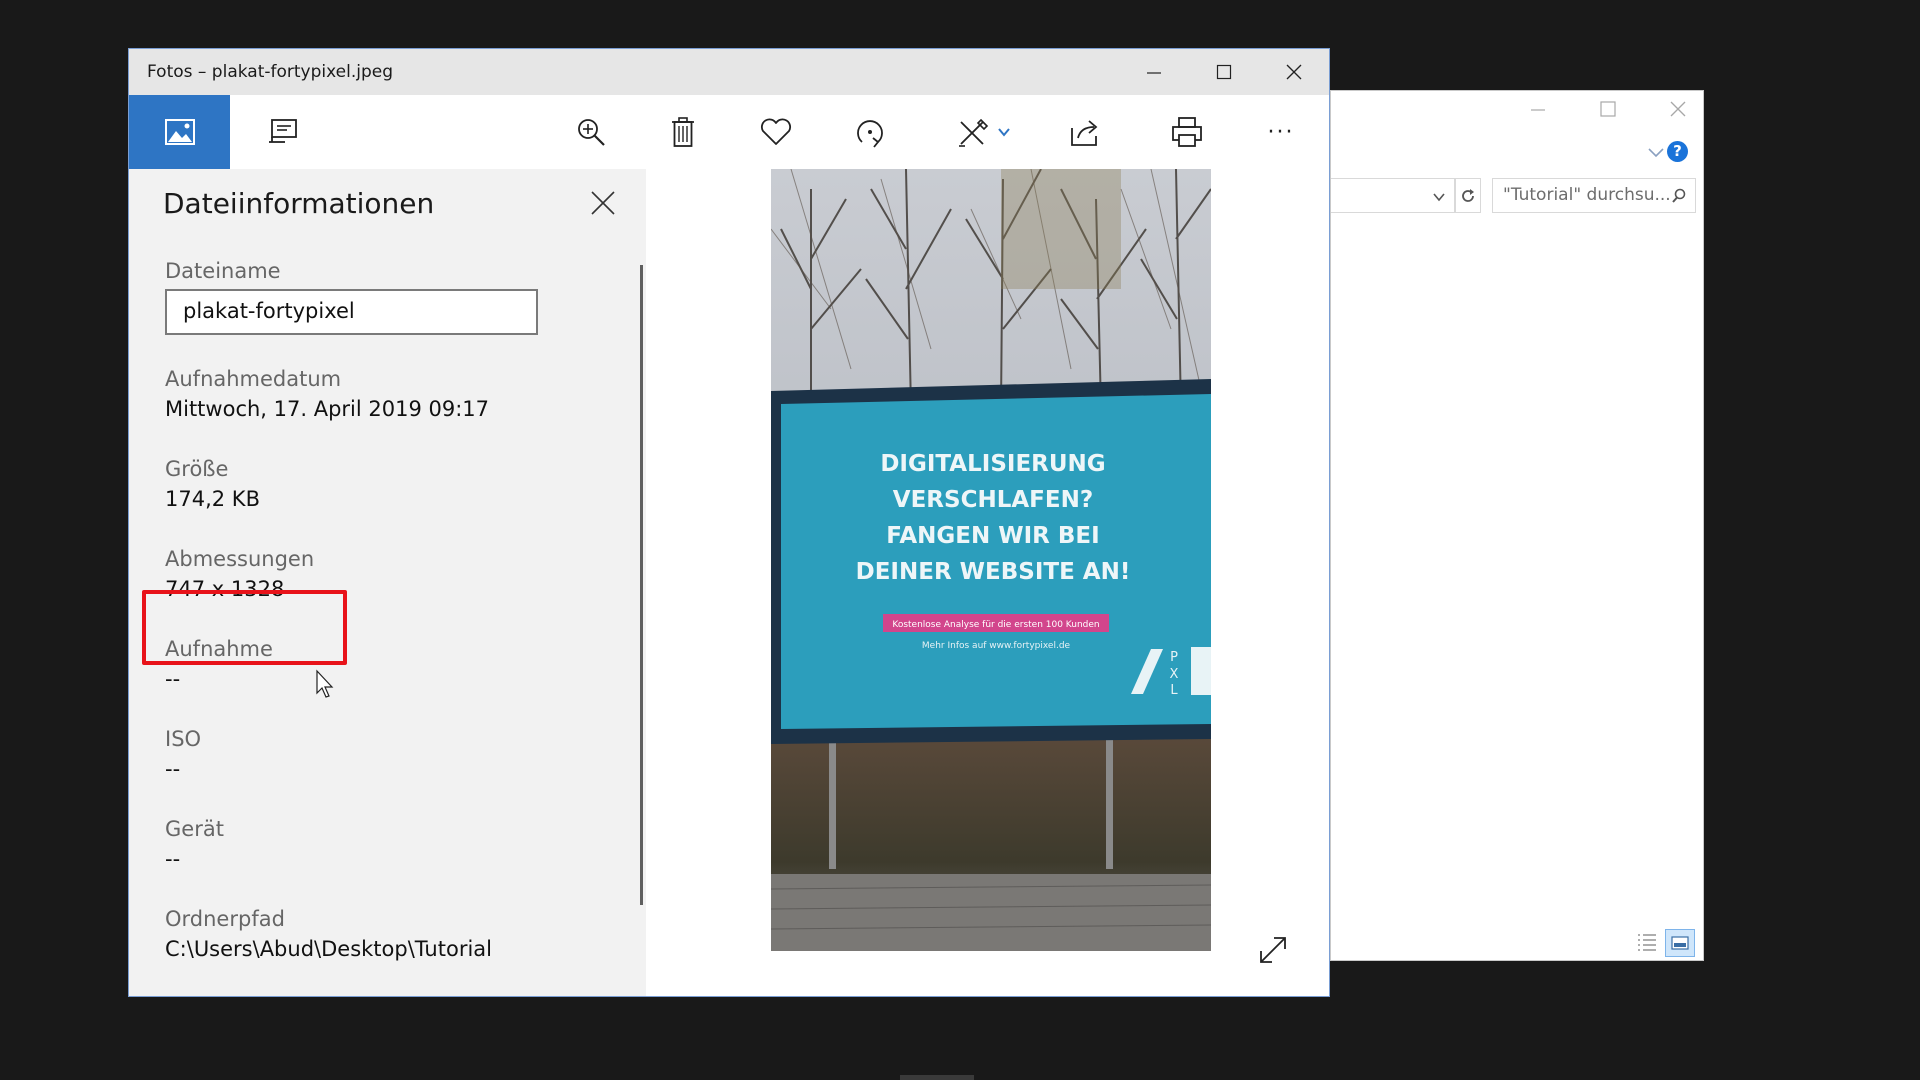 This screenshot has width=1920, height=1080. I want to click on share-button, so click(1085, 132).